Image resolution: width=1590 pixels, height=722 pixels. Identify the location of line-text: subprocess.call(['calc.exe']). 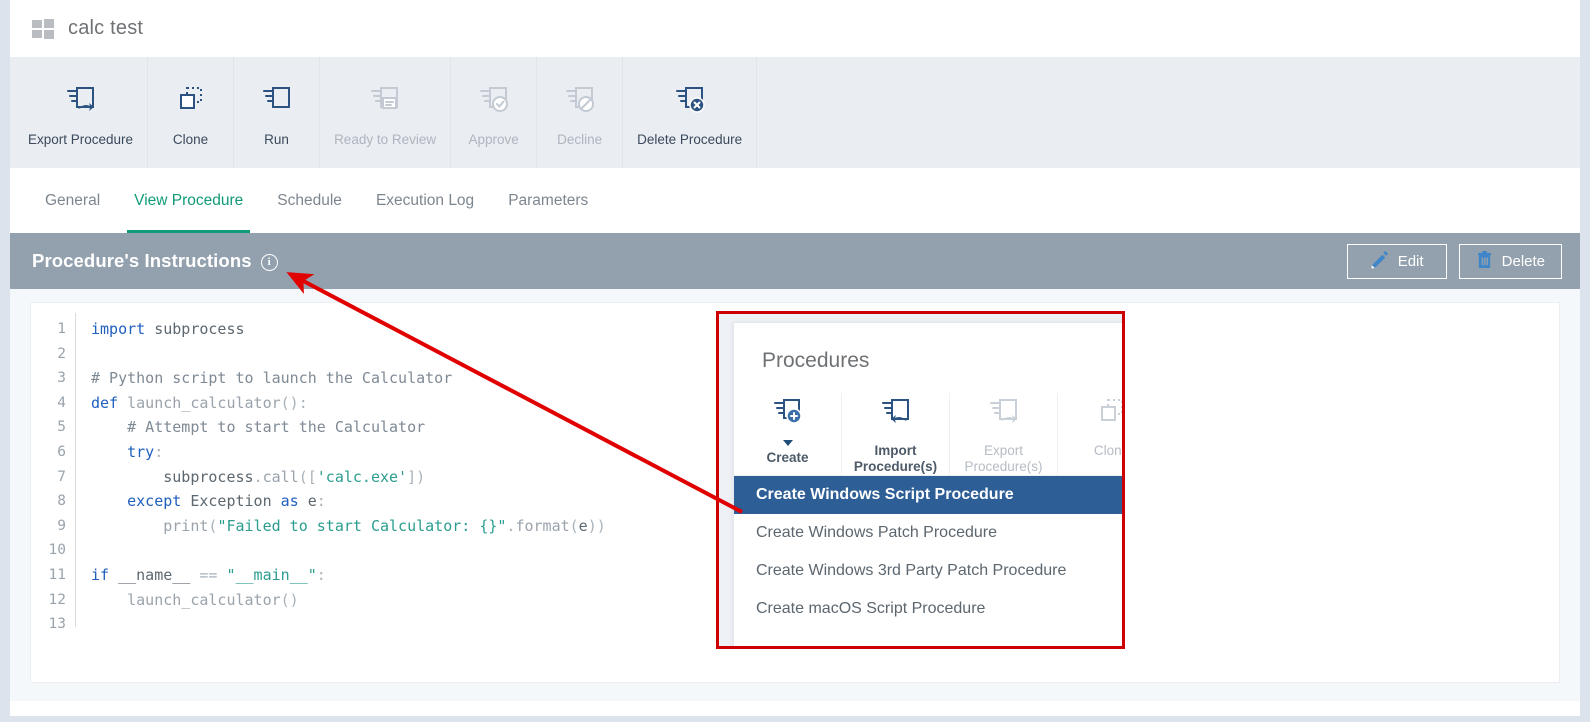
(294, 476).